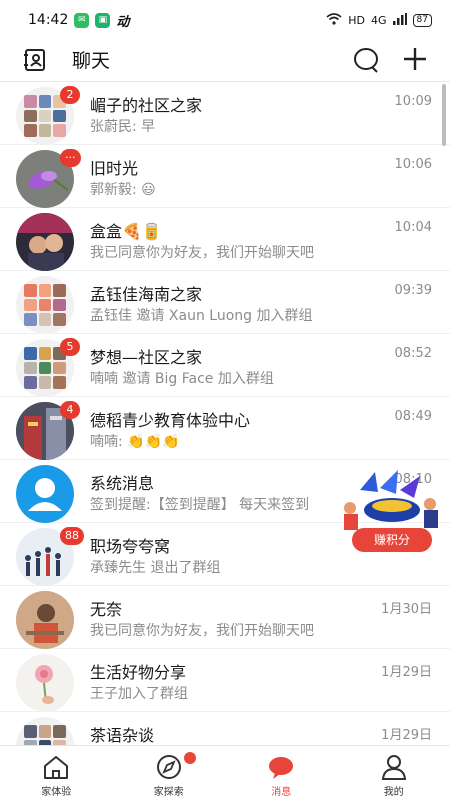 Image resolution: width=450 pixels, height=800 pixels. I want to click on chat-time: 10:06, so click(413, 164).